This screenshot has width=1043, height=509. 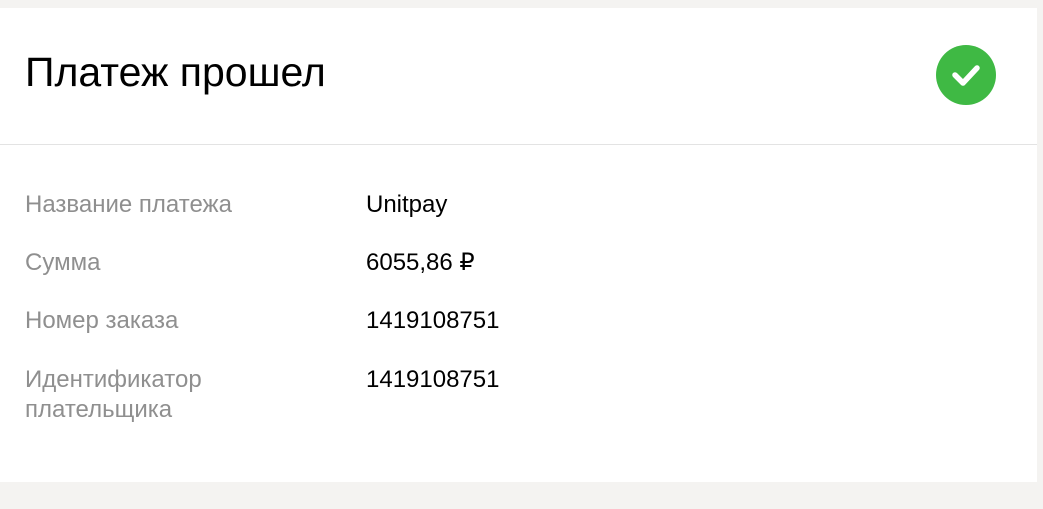 What do you see at coordinates (175, 72) in the screenshot?
I see `page-title: Платеж прошел` at bounding box center [175, 72].